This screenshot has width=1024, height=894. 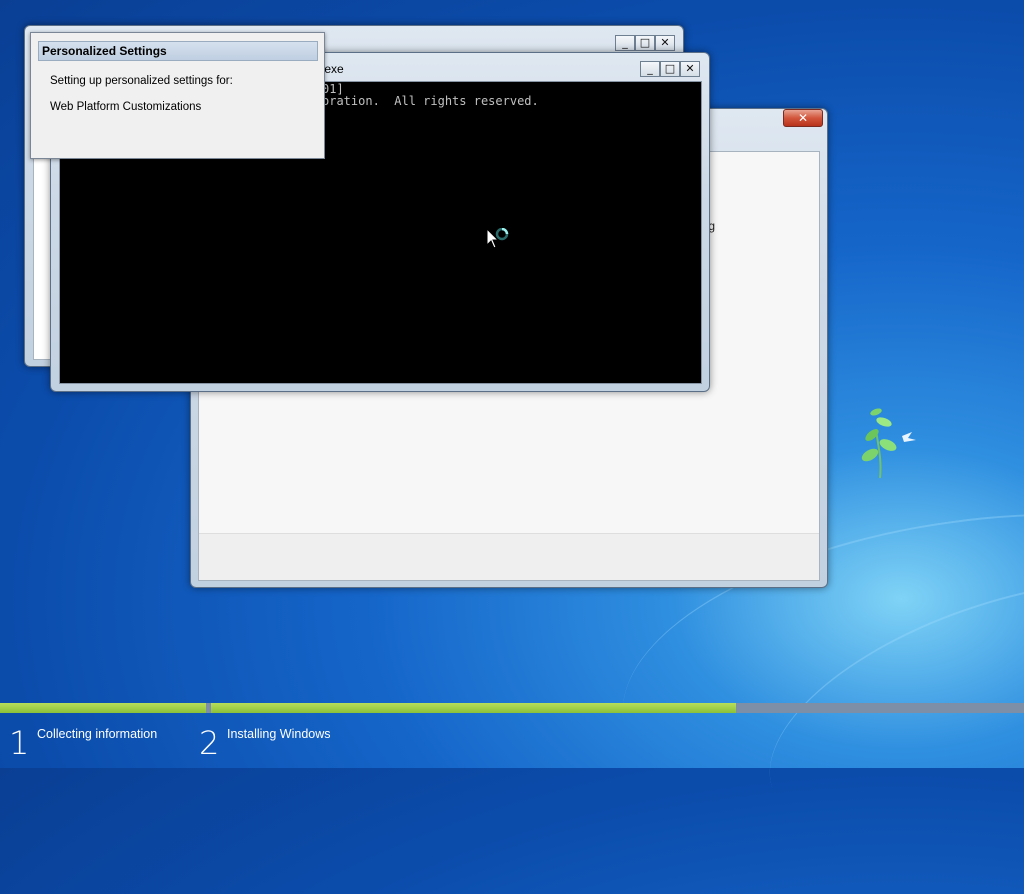 What do you see at coordinates (625, 43) in the screenshot?
I see `bg-minimize-button: _` at bounding box center [625, 43].